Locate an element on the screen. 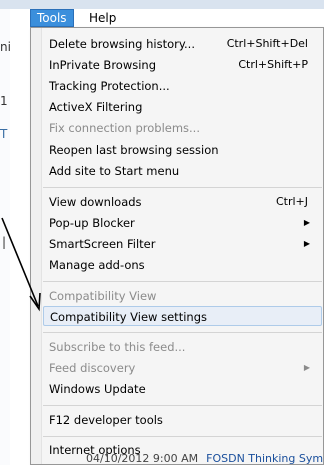  menu-item-windows-update: Windows Update is located at coordinates (182, 389).